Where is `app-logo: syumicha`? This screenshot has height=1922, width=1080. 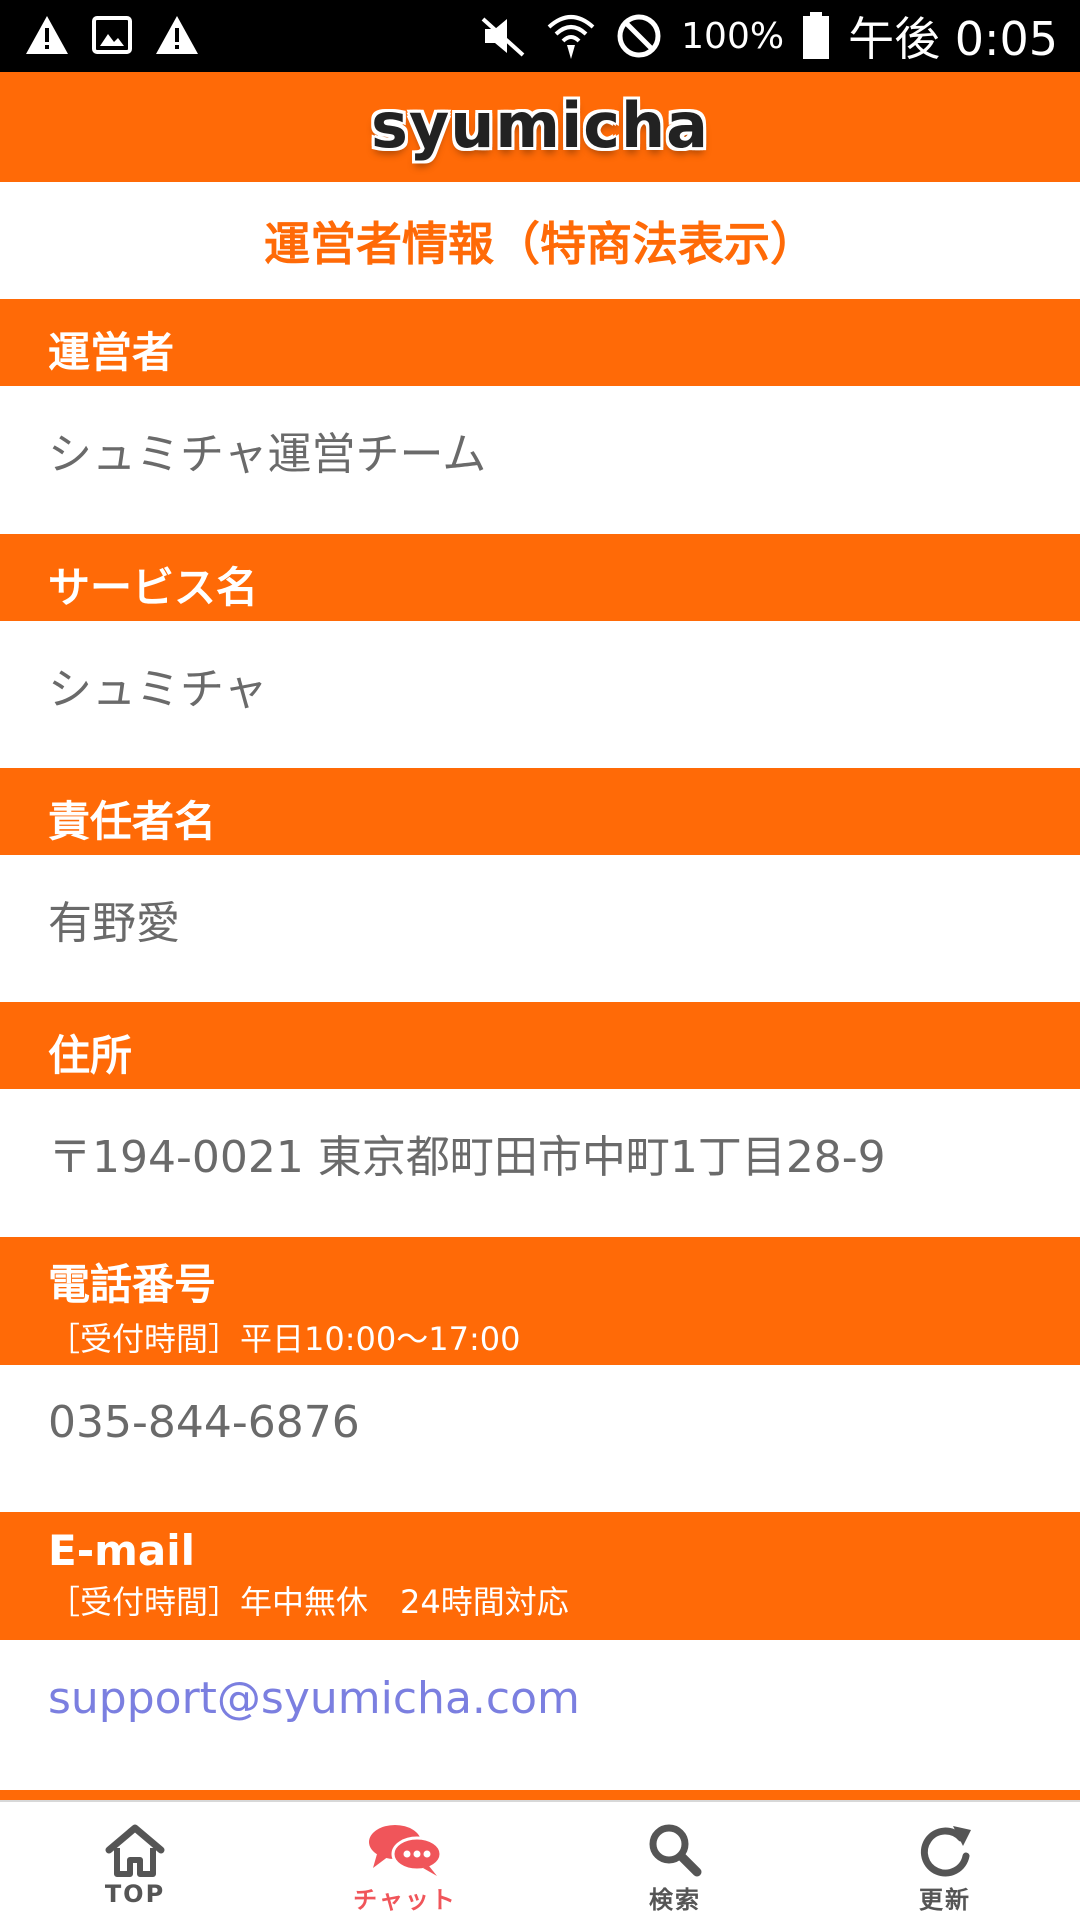
app-logo: syumicha is located at coordinates (540, 125).